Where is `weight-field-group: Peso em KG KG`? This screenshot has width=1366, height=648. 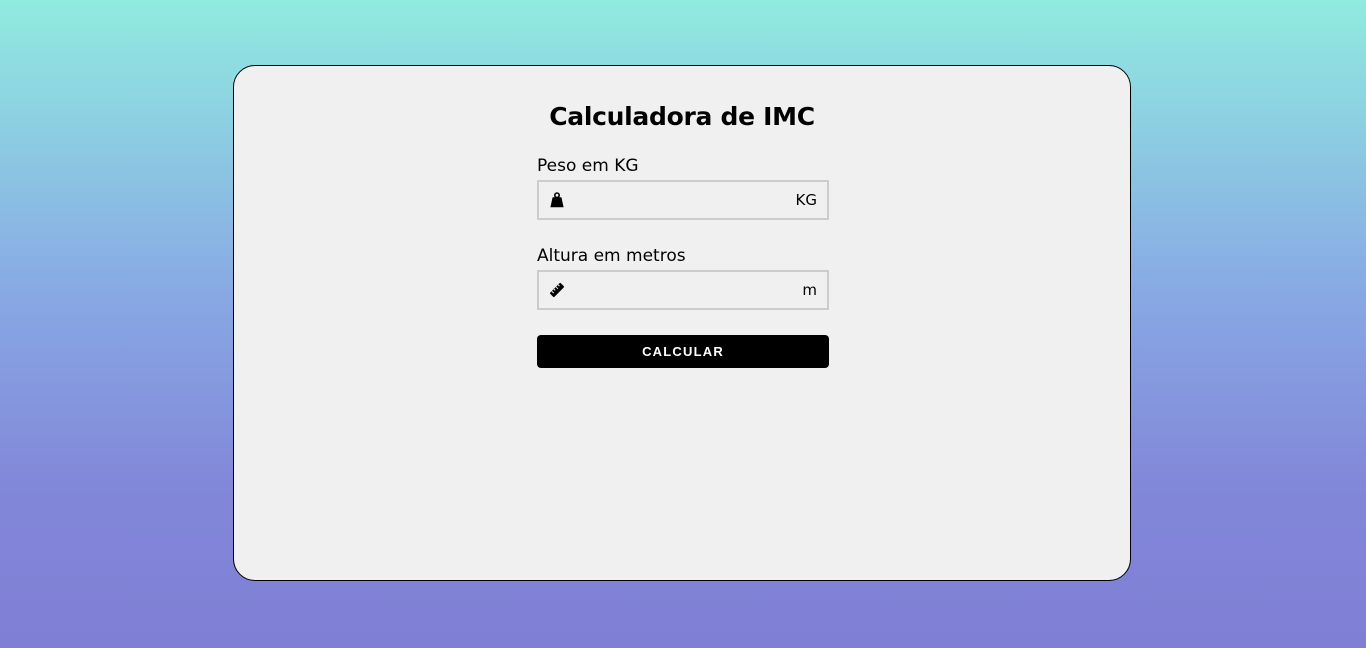
weight-field-group: Peso em KG KG is located at coordinates (683, 187).